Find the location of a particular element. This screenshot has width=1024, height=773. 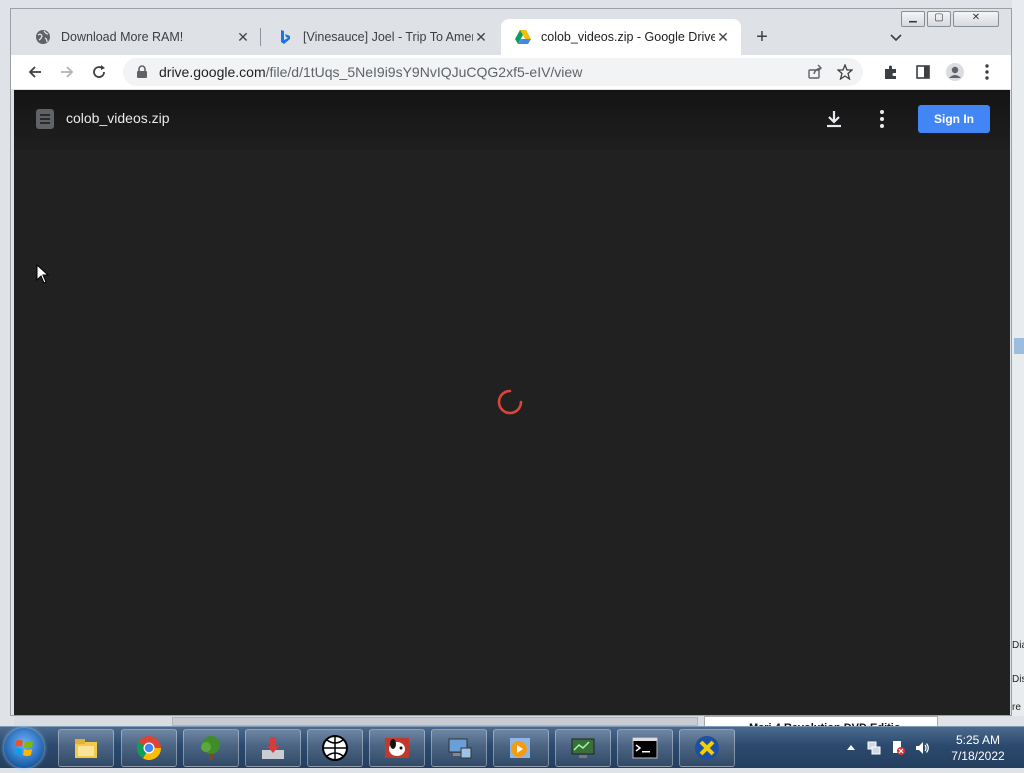

taskbar-chrome is located at coordinates (149, 748).